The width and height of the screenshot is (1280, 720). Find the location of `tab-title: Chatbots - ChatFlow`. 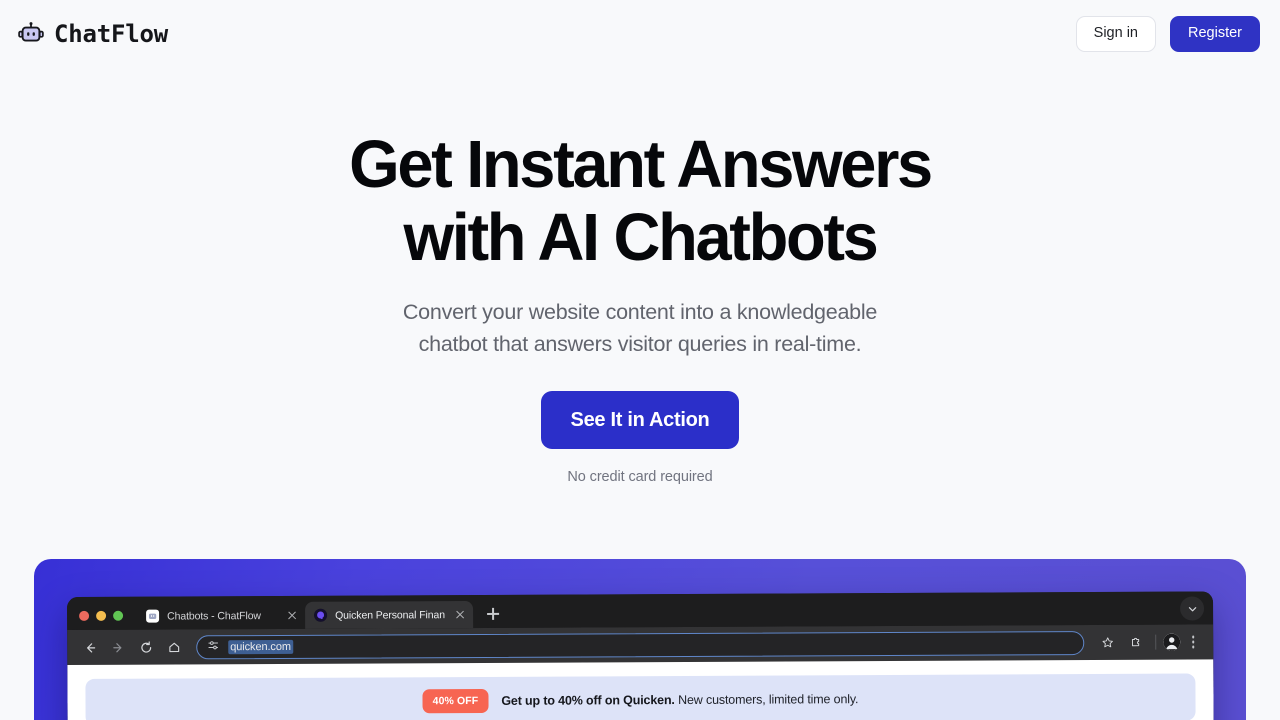

tab-title: Chatbots - ChatFlow is located at coordinates (214, 616).